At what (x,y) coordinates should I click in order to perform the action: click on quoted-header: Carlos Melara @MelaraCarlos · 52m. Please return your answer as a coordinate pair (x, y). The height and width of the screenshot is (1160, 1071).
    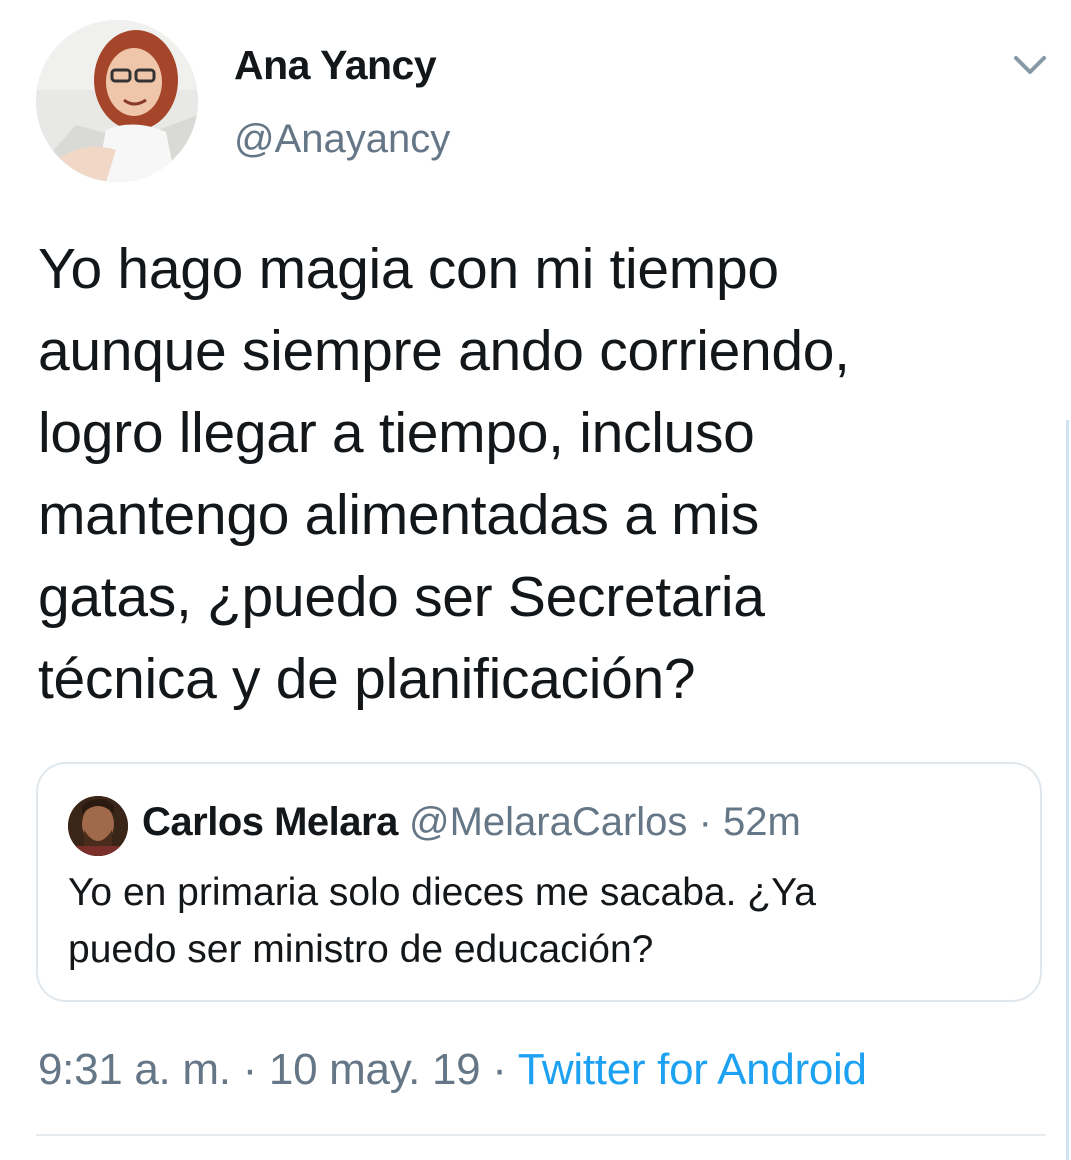
    Looking at the image, I should click on (471, 822).